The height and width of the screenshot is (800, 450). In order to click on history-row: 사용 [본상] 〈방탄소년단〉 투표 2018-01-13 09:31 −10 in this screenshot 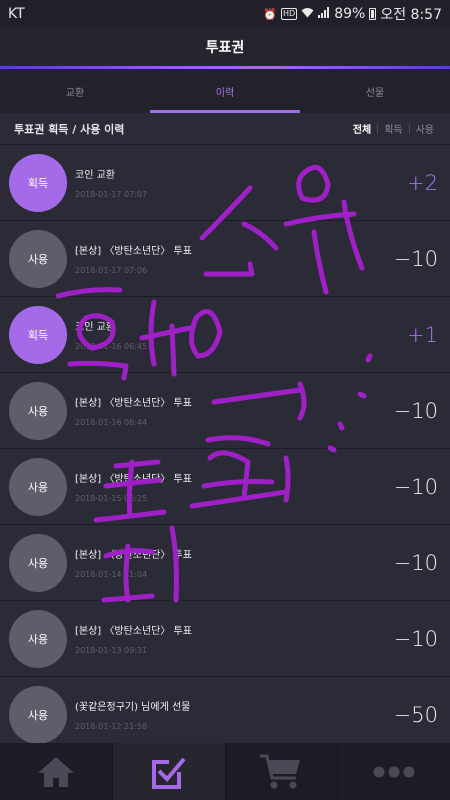, I will do `click(225, 639)`.